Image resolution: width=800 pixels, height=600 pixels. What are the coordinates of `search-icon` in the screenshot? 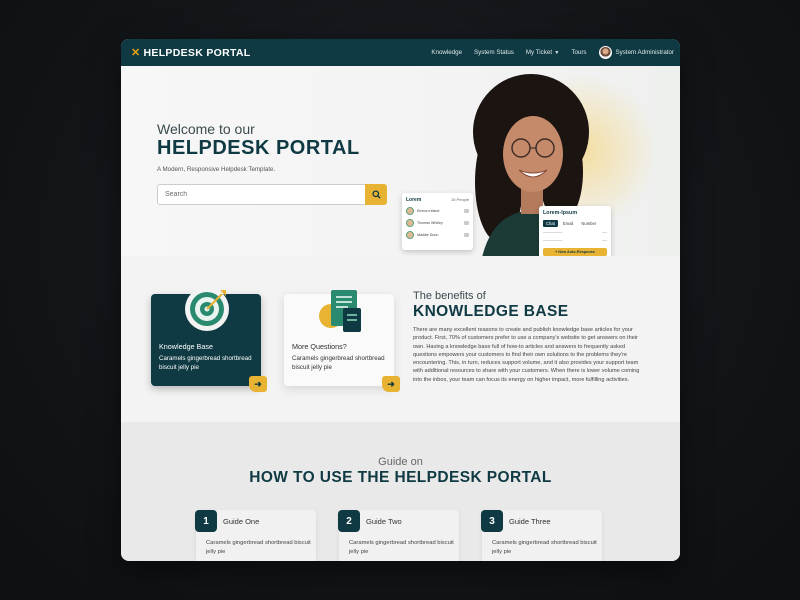 It's located at (376, 194).